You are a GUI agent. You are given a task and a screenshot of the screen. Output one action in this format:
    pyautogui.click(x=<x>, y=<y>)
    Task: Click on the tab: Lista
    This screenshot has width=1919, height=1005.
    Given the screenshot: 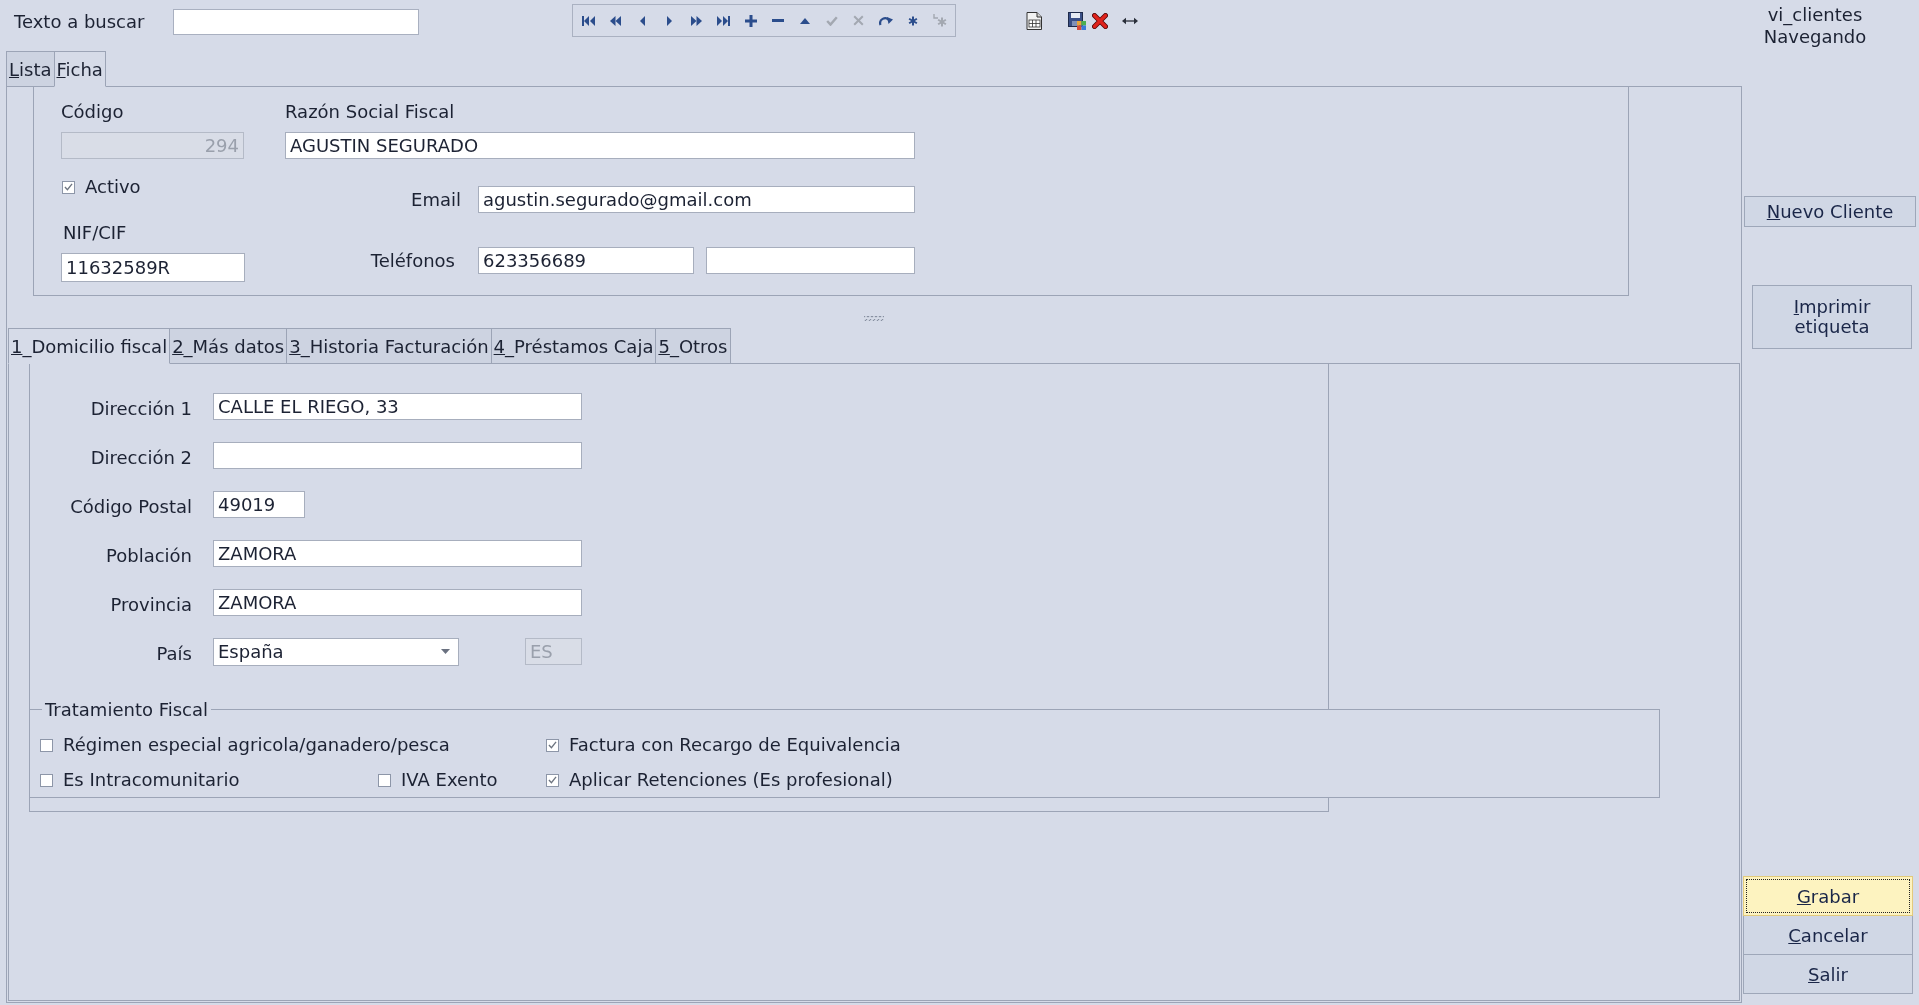 What is the action you would take?
    pyautogui.click(x=30, y=68)
    